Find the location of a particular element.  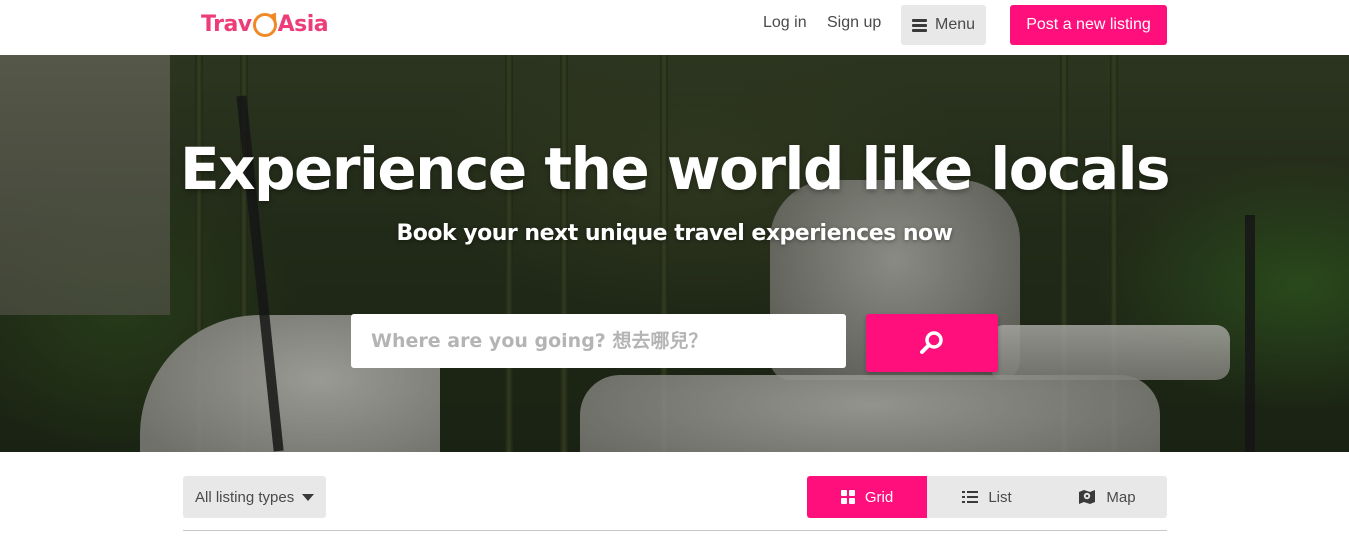

list-icon is located at coordinates (970, 497).